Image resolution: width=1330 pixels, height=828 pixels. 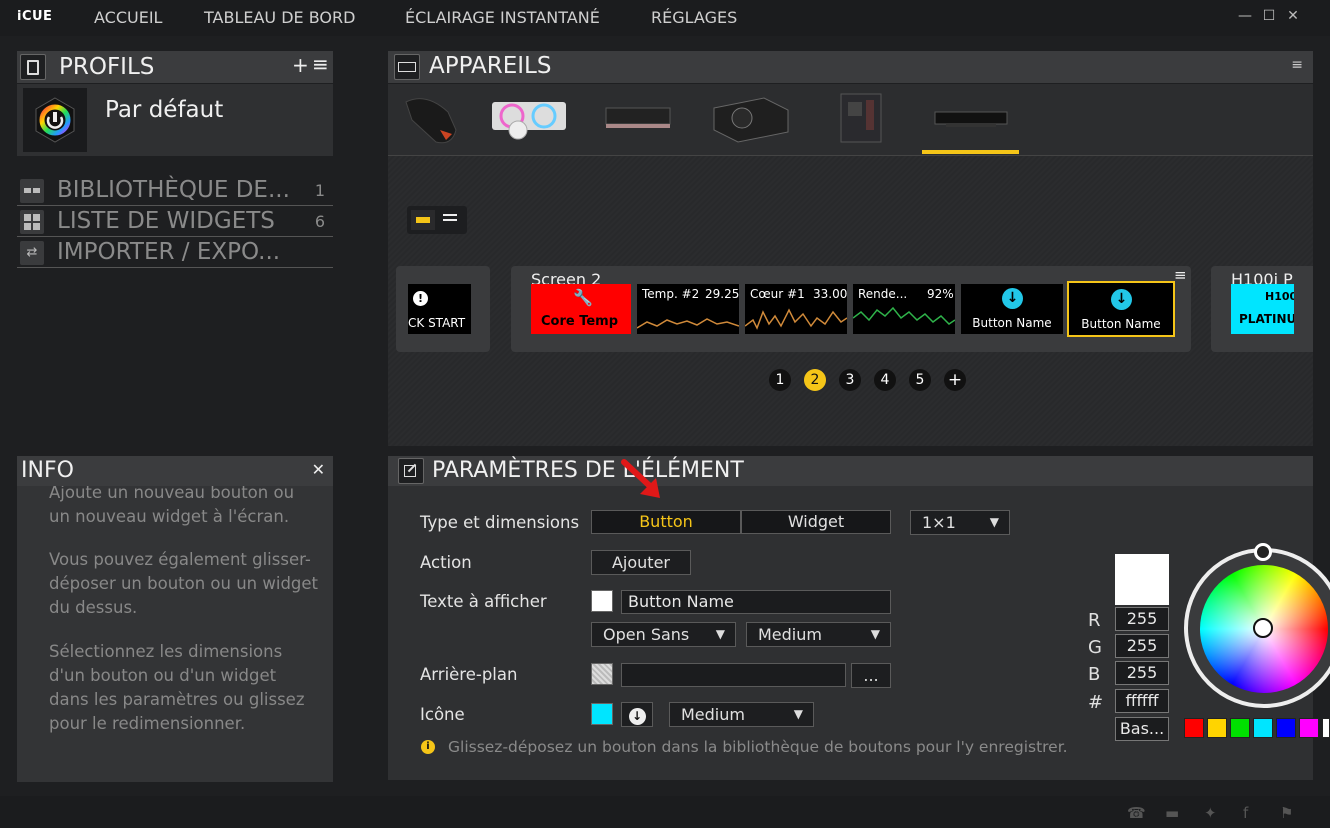 I want to click on quick-start-label: CK START, so click(x=437, y=323).